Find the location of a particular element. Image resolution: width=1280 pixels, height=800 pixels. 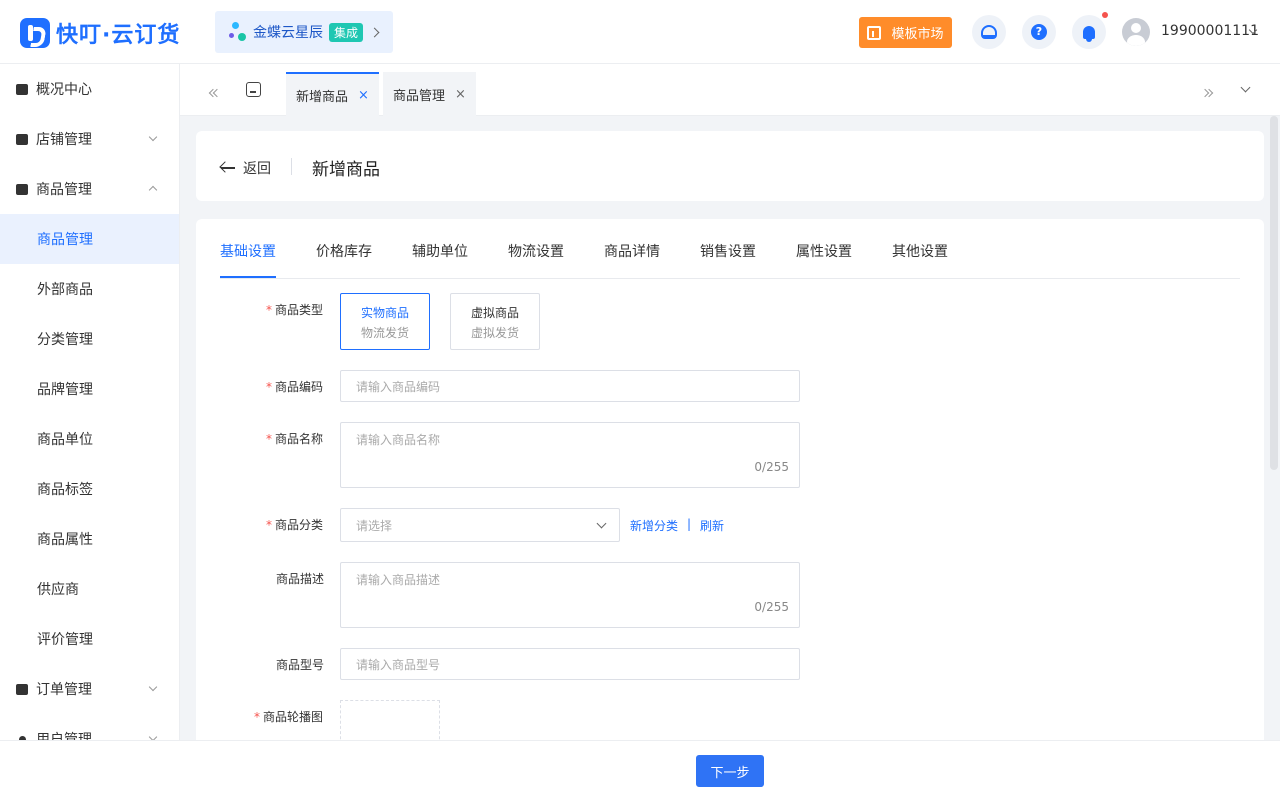

product-type-label: * 商品类型 is located at coordinates (295, 310).